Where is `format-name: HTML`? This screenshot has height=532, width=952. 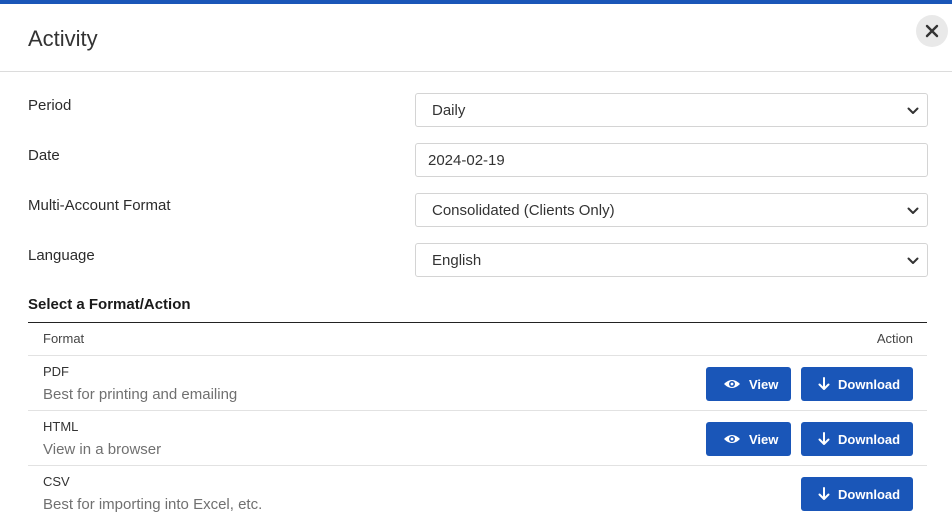 format-name: HTML is located at coordinates (61, 426).